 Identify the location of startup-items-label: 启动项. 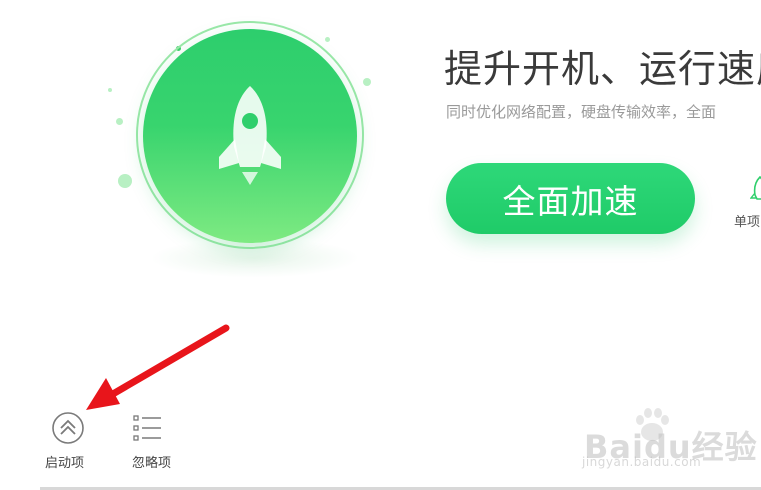
(65, 463).